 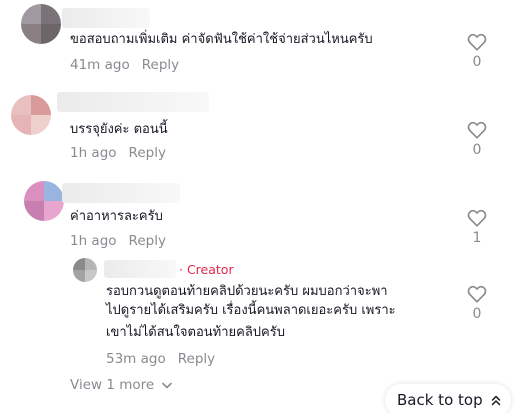 I want to click on comment-time: 53m ago, so click(x=136, y=359).